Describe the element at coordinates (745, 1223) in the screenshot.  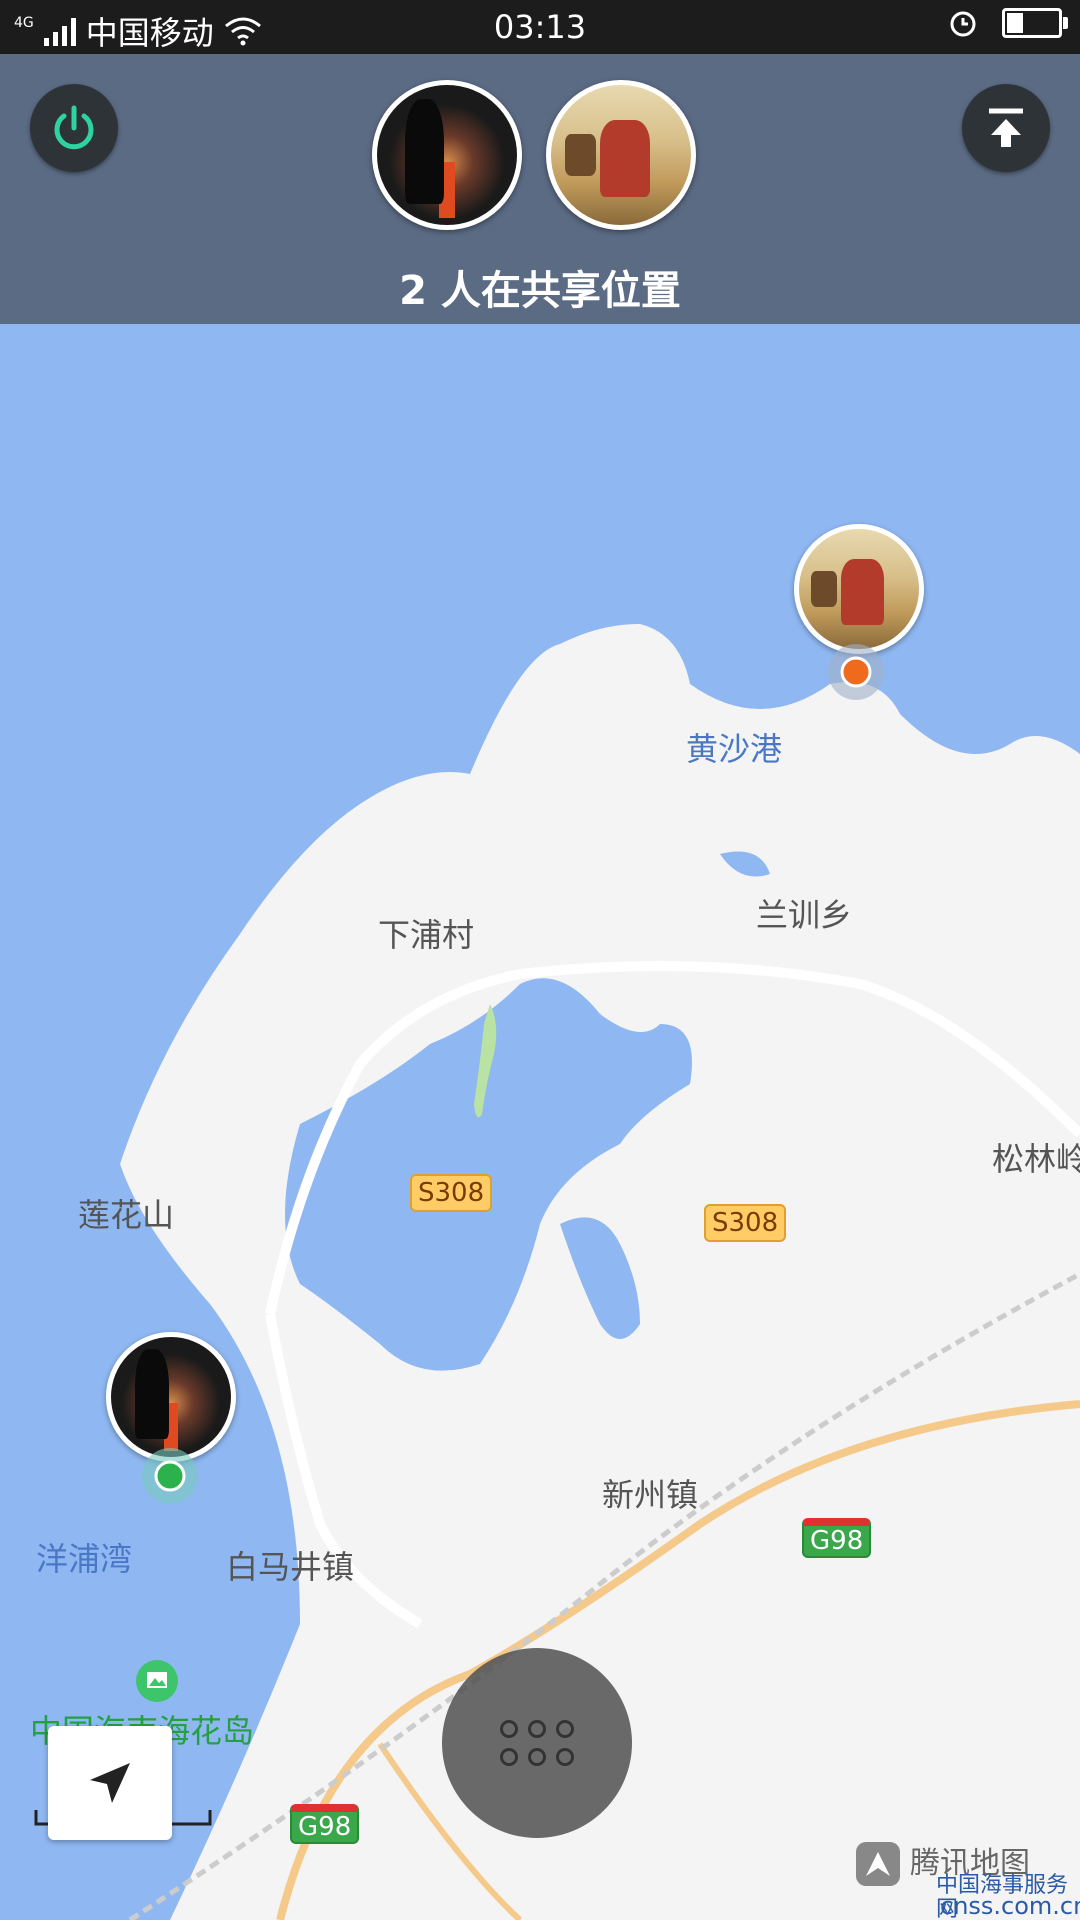
I see `road-shield-s308-b: S308` at that location.